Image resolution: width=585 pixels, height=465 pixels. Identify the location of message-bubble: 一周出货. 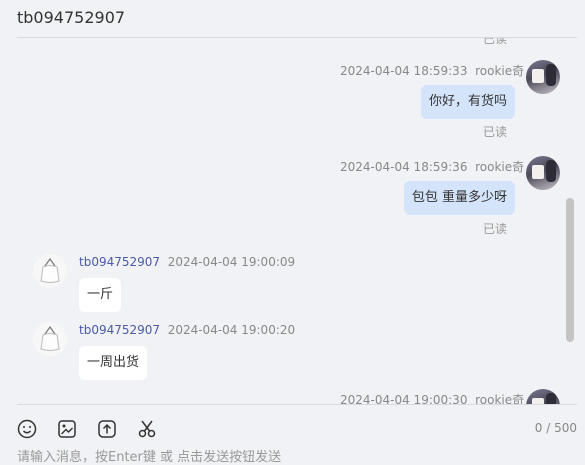
(113, 363).